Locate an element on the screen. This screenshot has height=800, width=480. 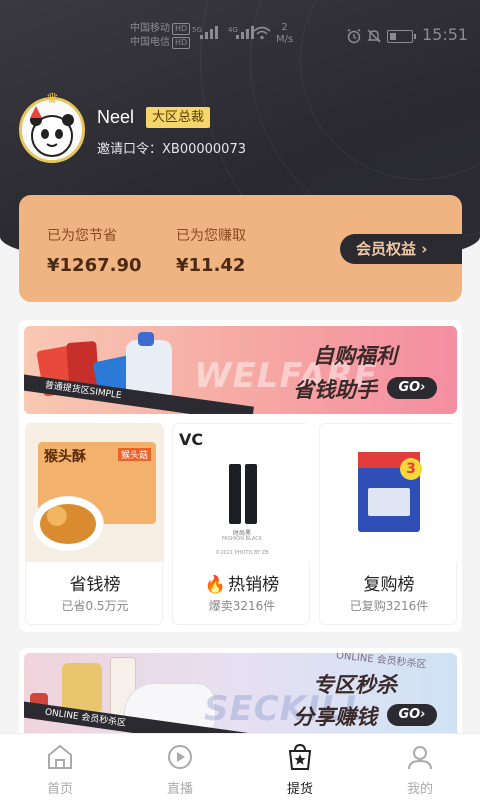
product-badge: 3 is located at coordinates (411, 469).